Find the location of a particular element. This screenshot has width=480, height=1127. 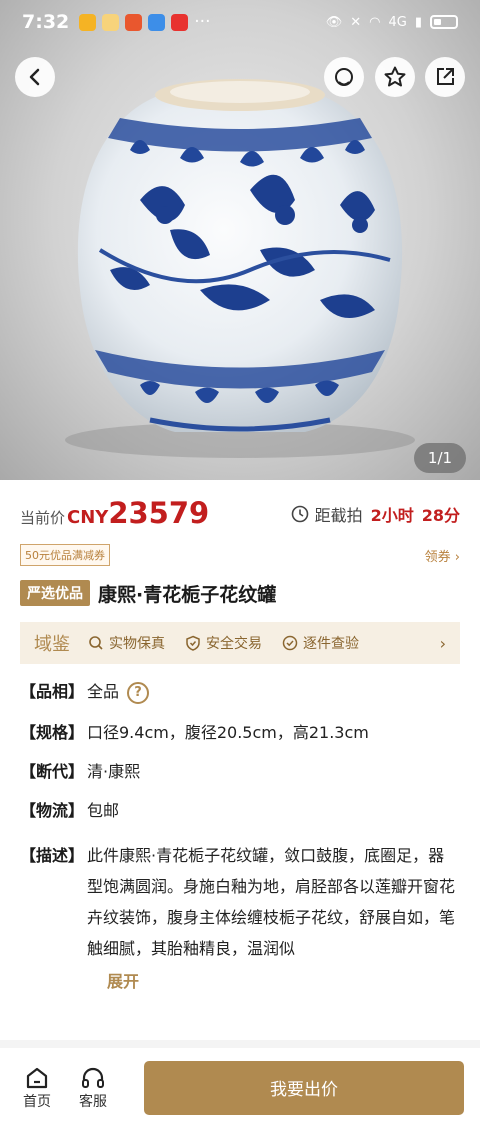

countdown-label: 距截拍 is located at coordinates (338, 515).